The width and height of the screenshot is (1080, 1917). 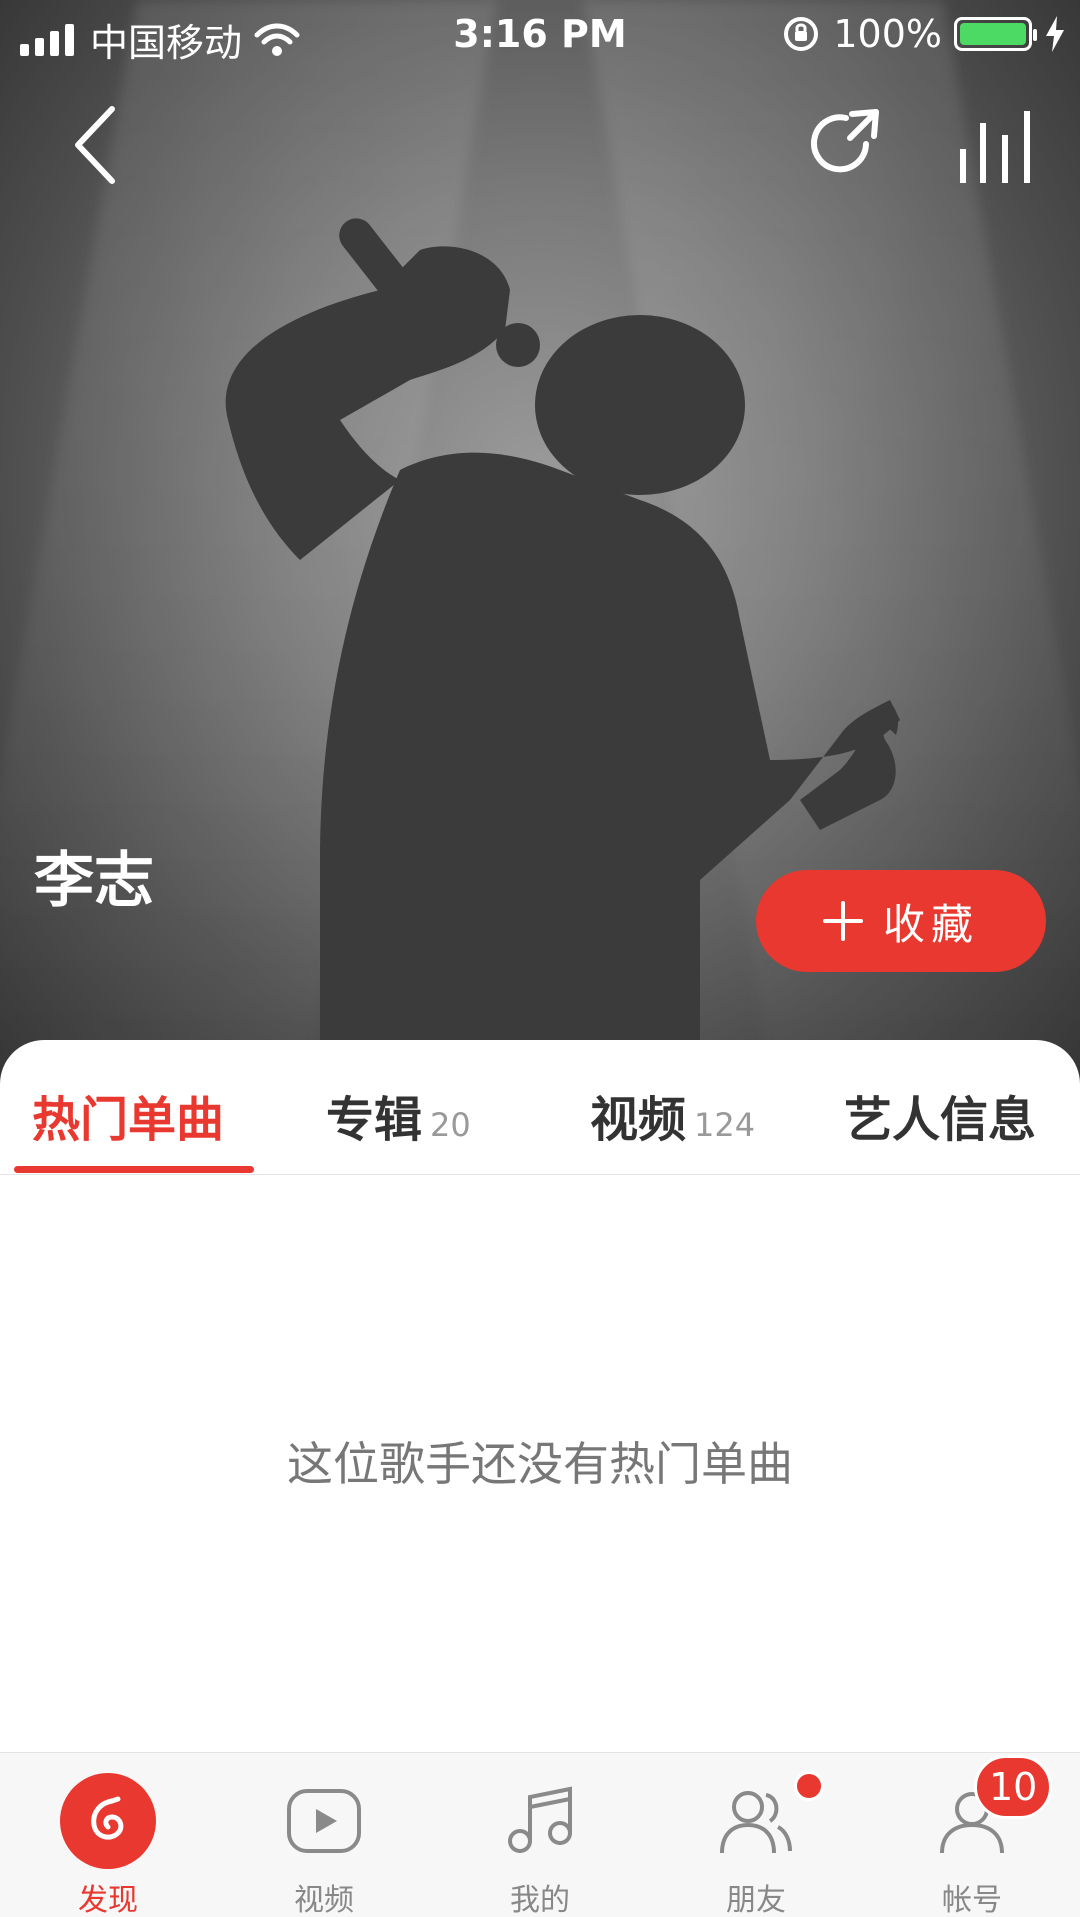 I want to click on tab-count: 20, so click(x=450, y=1125).